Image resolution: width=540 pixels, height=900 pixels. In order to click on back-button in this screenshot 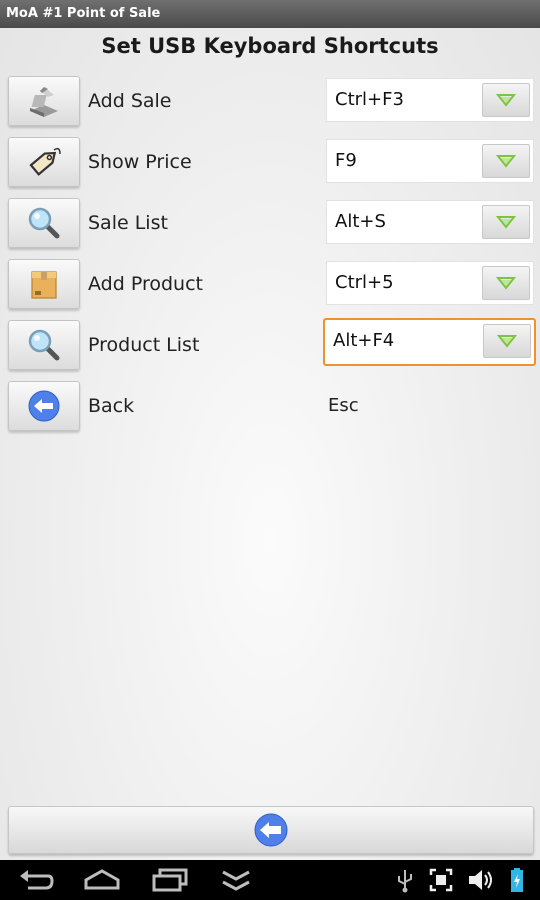, I will do `click(44, 406)`.